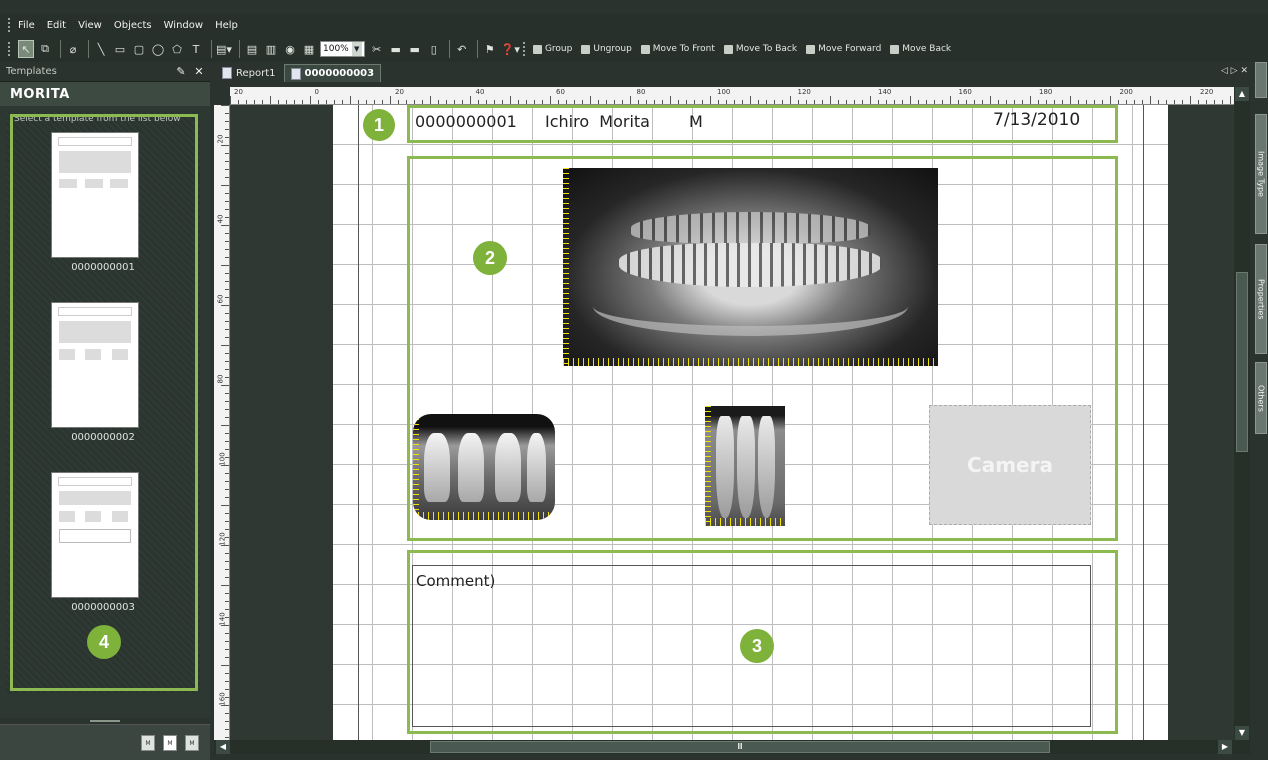 The width and height of the screenshot is (1268, 760). What do you see at coordinates (309, 49) in the screenshot?
I see `print-icon: ▦` at bounding box center [309, 49].